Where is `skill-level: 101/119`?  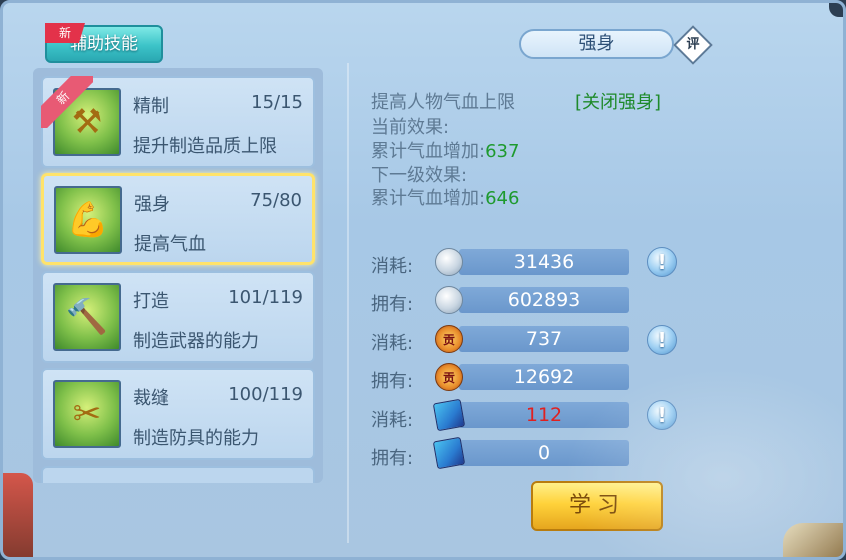
skill-level: 101/119 is located at coordinates (265, 297).